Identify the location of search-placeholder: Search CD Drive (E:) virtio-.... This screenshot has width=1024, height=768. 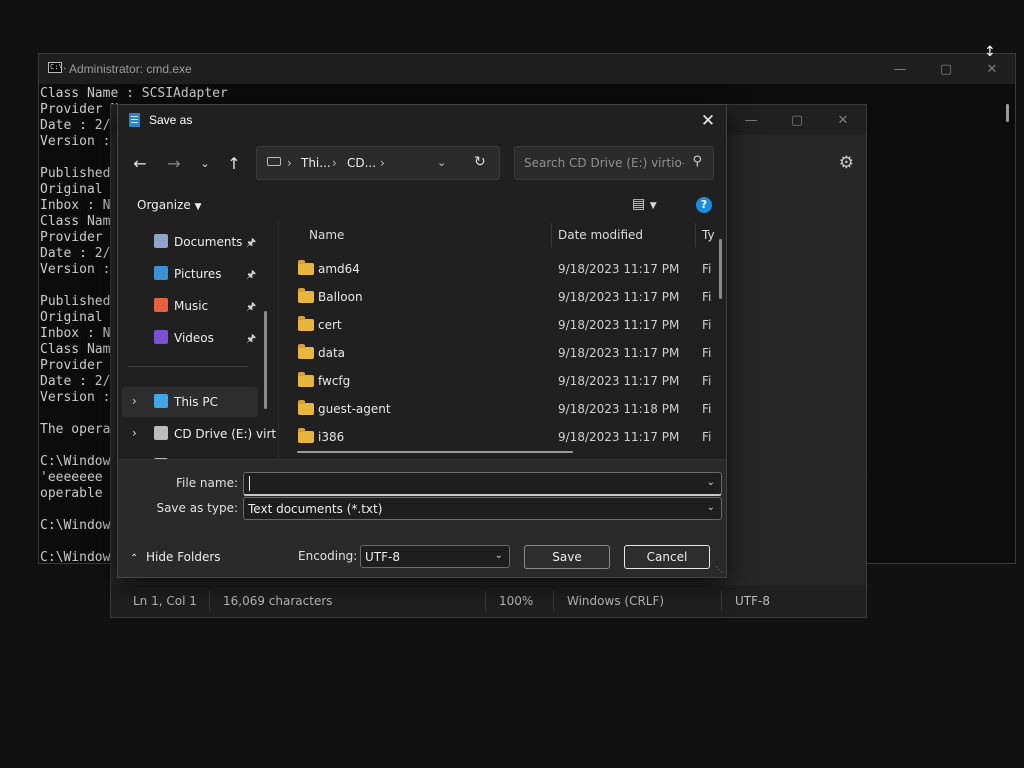
(604, 163).